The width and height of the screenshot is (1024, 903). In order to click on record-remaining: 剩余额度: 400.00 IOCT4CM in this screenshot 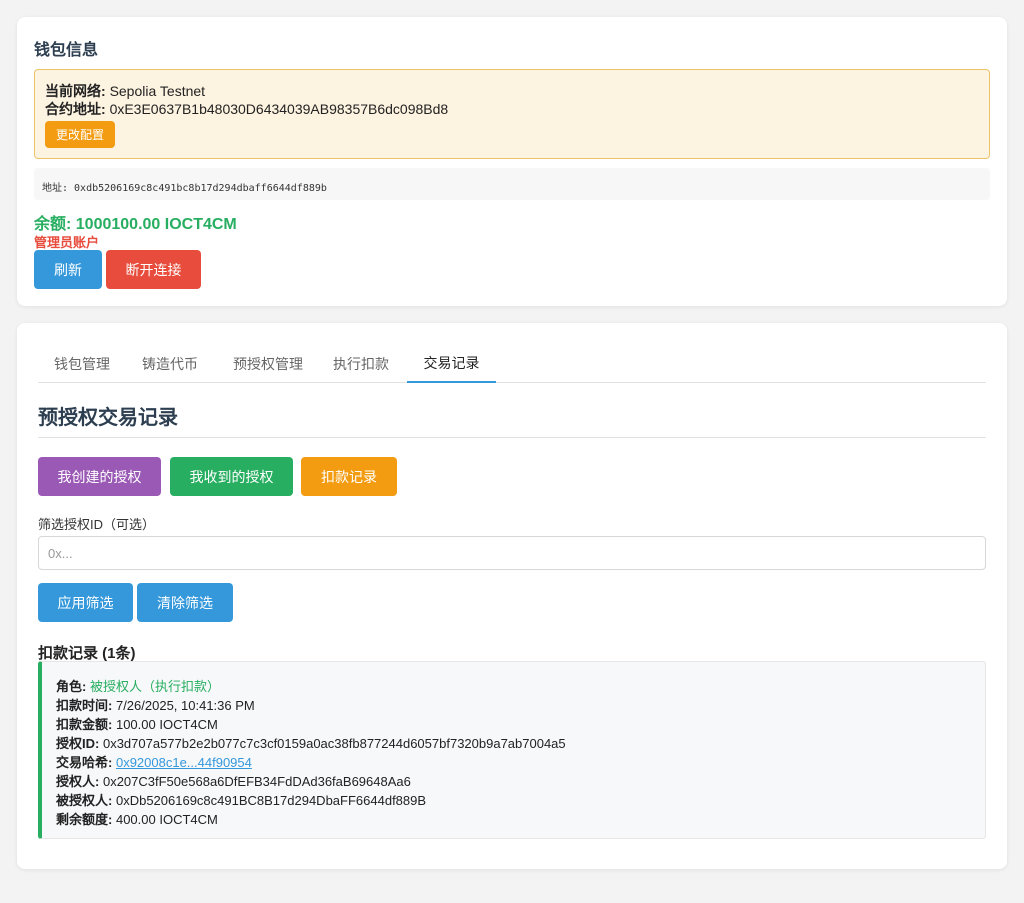, I will do `click(137, 818)`.